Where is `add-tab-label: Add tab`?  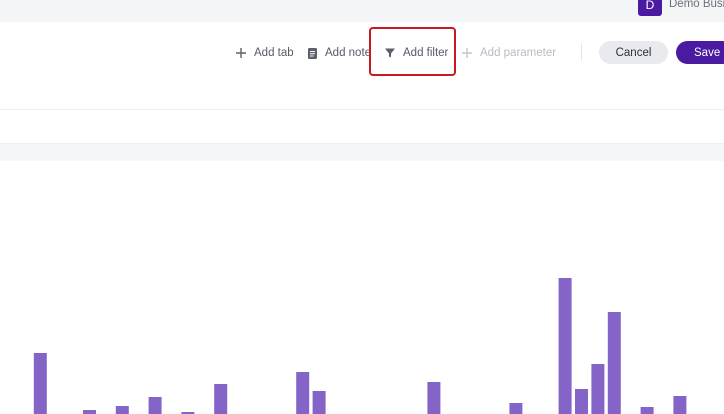
add-tab-label: Add tab is located at coordinates (274, 53).